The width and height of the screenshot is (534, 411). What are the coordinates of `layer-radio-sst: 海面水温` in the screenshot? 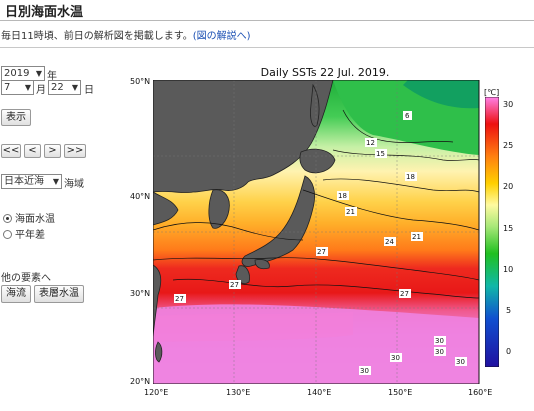 It's located at (29, 217).